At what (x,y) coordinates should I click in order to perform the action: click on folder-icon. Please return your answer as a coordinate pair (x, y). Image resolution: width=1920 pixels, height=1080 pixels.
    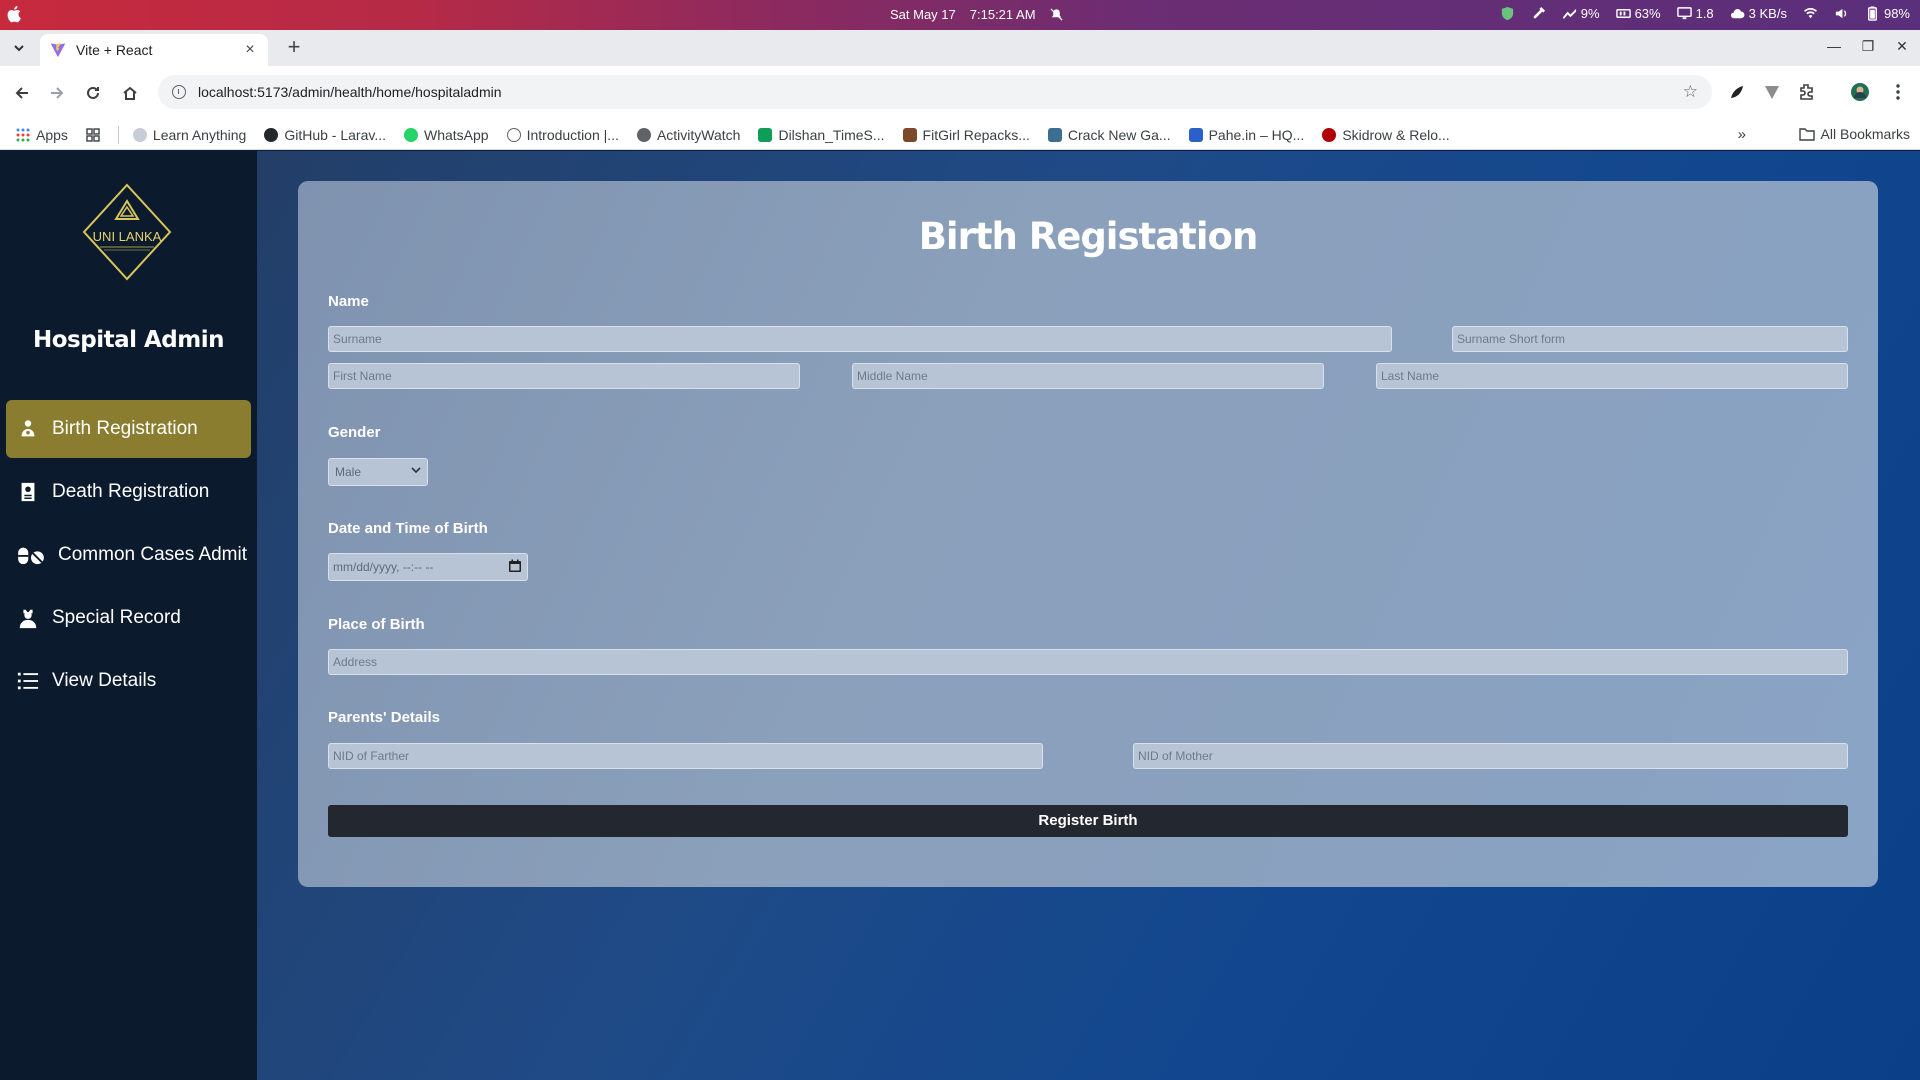
    Looking at the image, I should click on (1806, 134).